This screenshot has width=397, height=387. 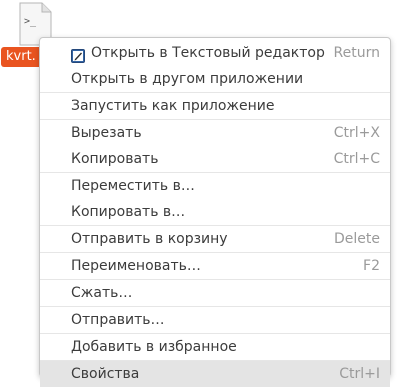 What do you see at coordinates (208, 53) in the screenshot?
I see `menu-item-label: Открыть в Текстовый редактор` at bounding box center [208, 53].